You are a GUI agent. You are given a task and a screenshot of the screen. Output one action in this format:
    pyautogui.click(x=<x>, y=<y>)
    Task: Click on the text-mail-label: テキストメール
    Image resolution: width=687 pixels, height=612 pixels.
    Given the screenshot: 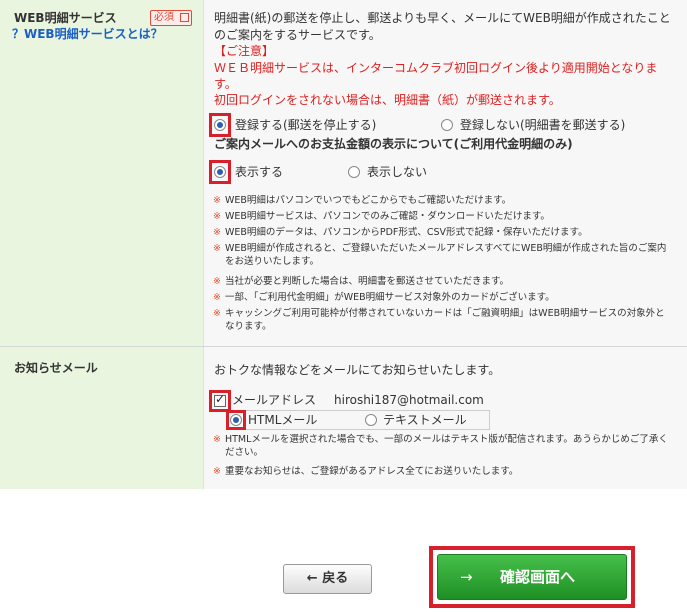 What is the action you would take?
    pyautogui.click(x=425, y=420)
    